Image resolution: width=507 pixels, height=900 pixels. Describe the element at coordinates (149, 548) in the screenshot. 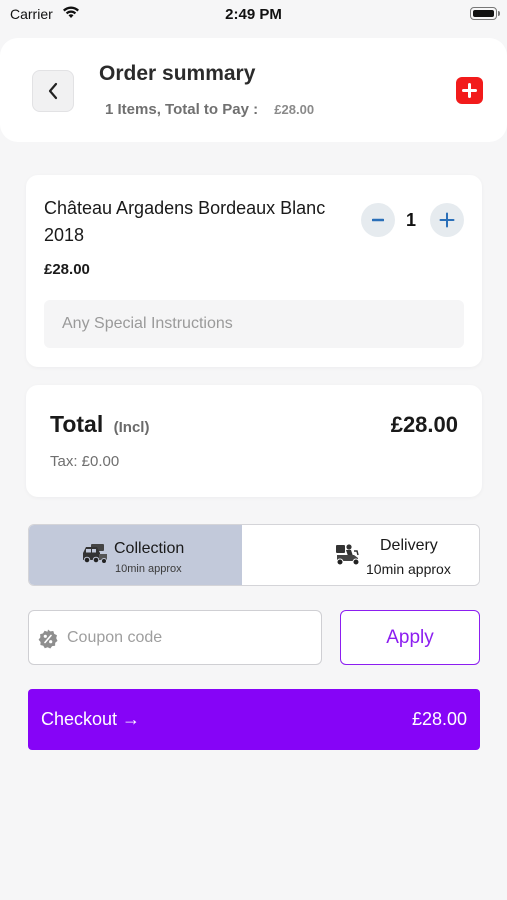

I see `collection-title: Collection` at that location.